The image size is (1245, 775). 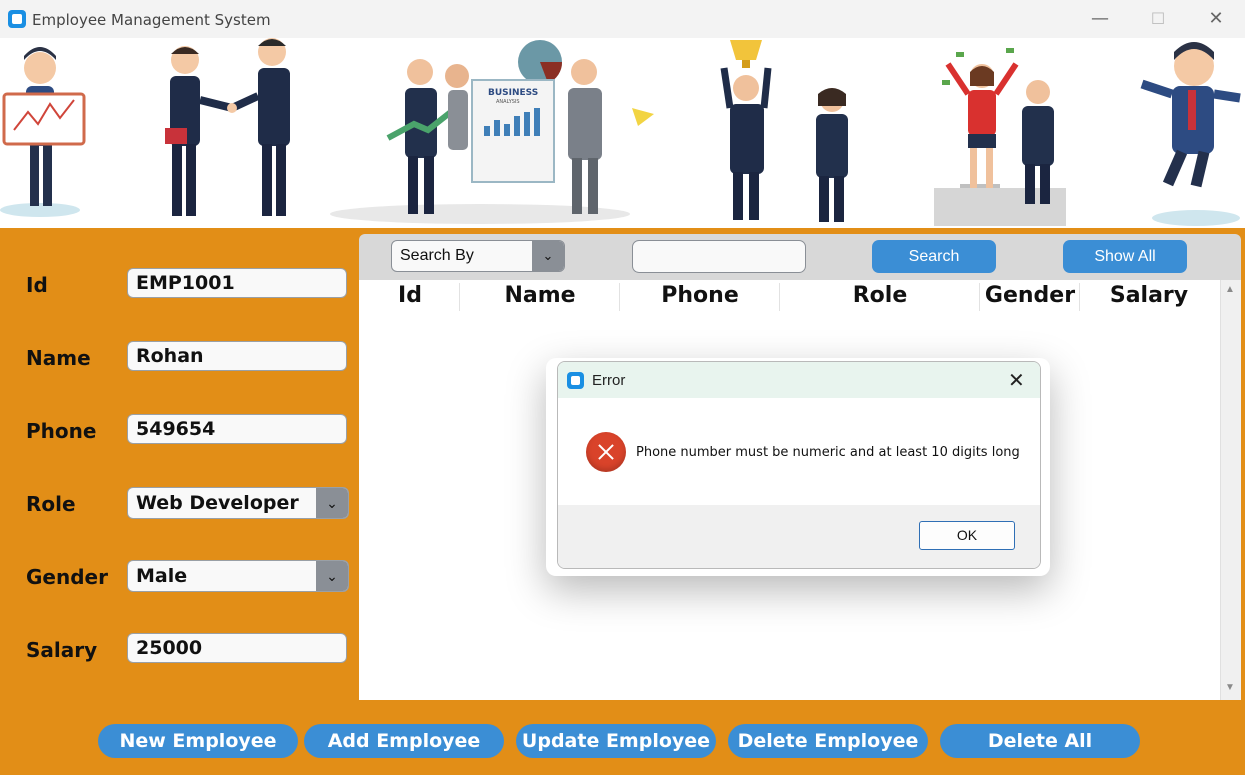 I want to click on column-header-name: Name, so click(x=540, y=296).